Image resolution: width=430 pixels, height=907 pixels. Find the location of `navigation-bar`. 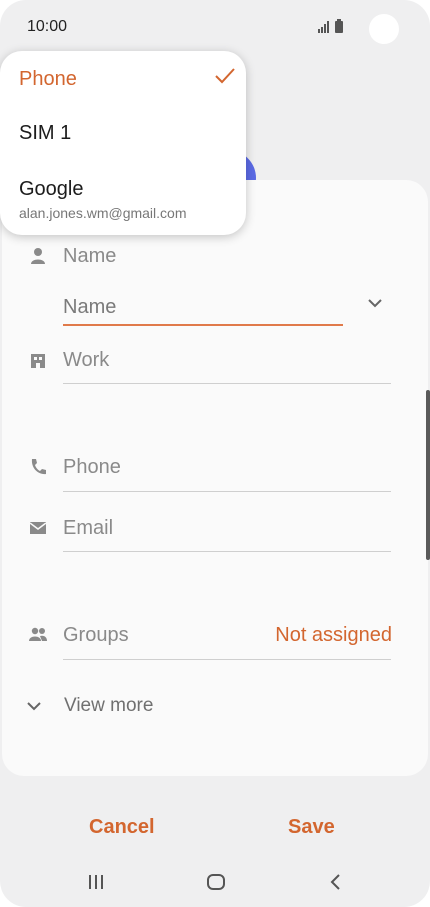

navigation-bar is located at coordinates (215, 883).